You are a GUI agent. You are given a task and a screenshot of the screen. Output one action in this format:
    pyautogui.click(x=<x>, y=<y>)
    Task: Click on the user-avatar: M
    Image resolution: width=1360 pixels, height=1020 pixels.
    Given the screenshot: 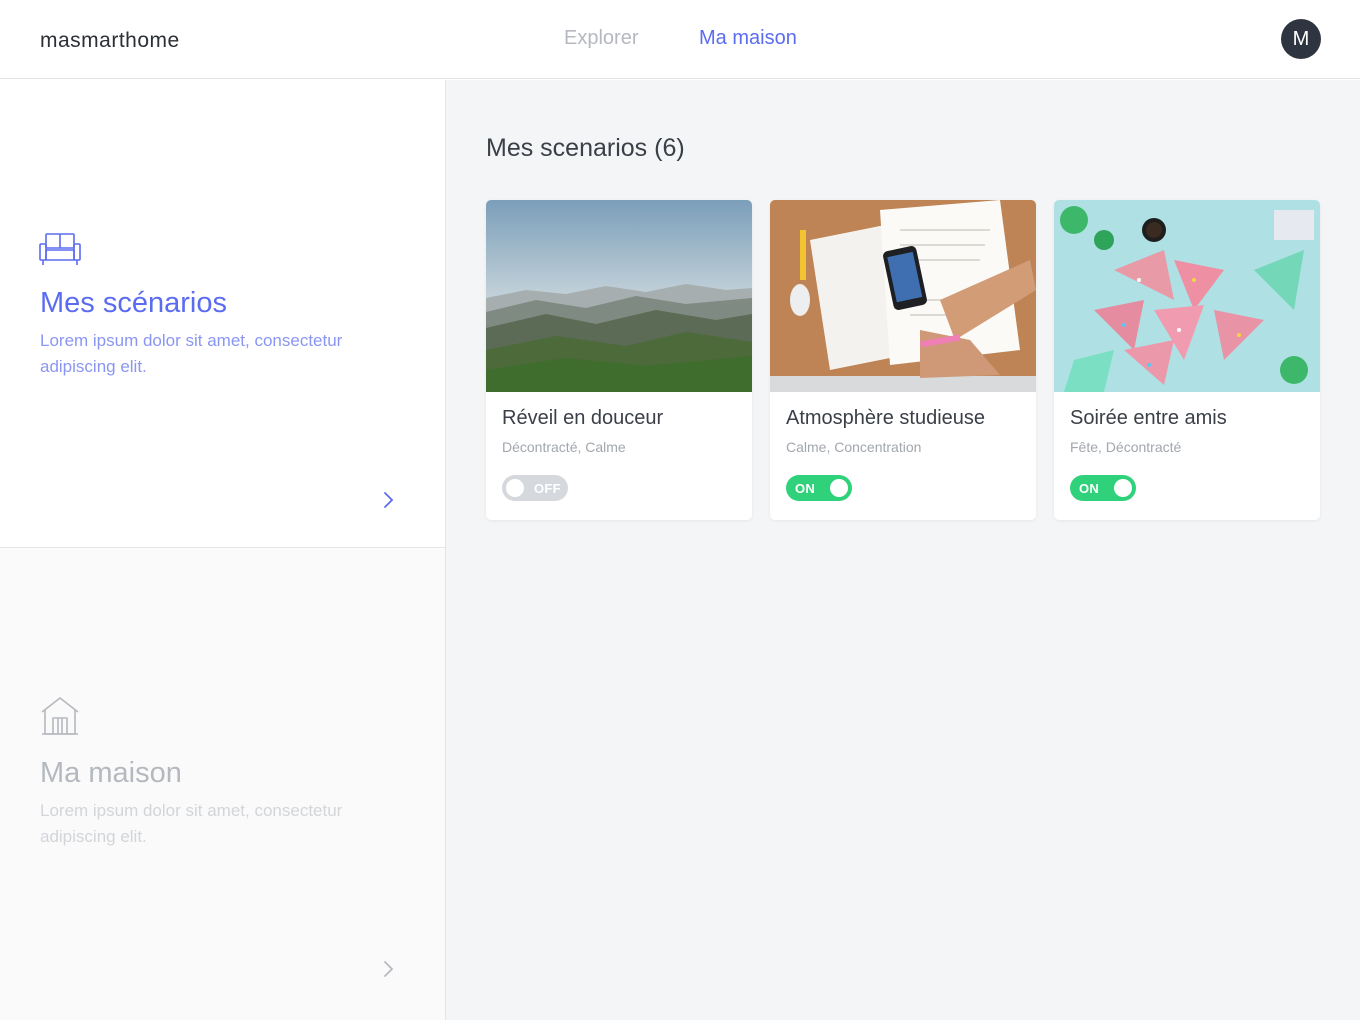 What is the action you would take?
    pyautogui.click(x=1301, y=39)
    